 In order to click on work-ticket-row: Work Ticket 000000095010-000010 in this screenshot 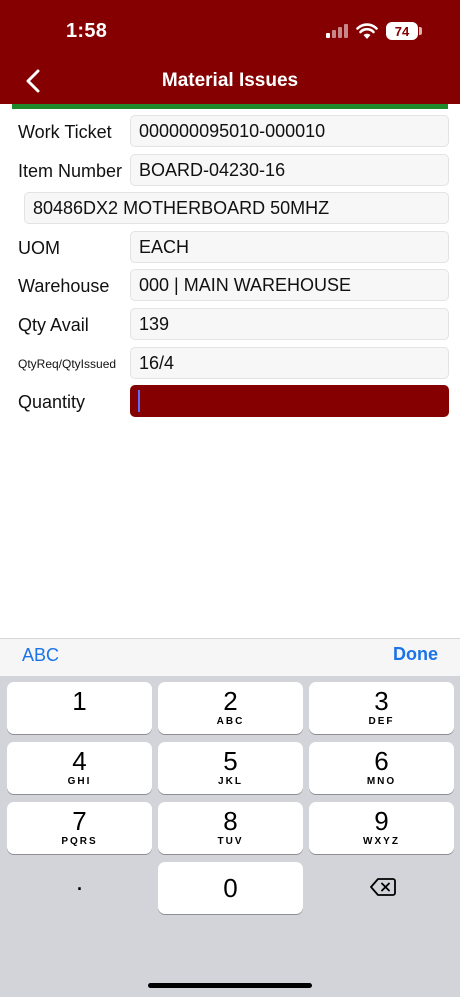, I will do `click(230, 132)`.